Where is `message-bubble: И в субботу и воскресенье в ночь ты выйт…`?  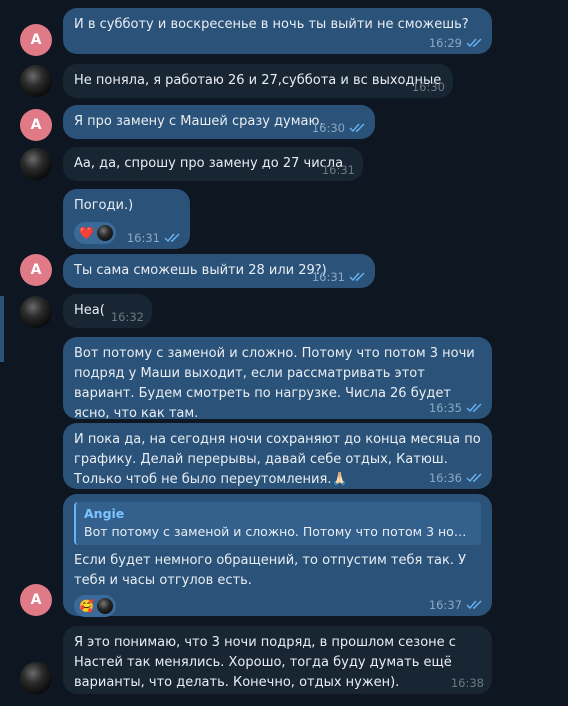 message-bubble: И в субботу и воскресенье в ночь ты выйт… is located at coordinates (277, 31).